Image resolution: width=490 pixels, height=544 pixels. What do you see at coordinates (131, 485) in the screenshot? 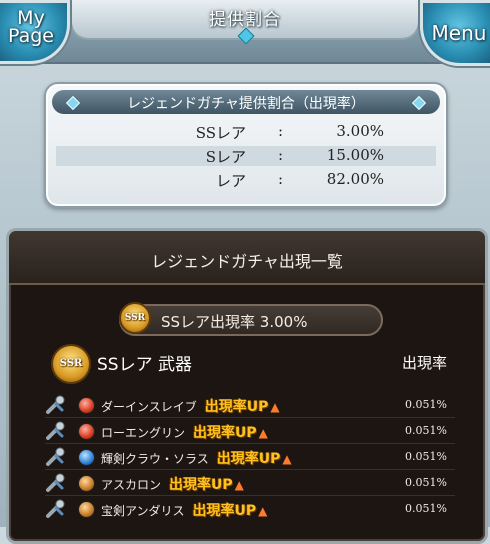
I see `item-name-text: アスカロン` at bounding box center [131, 485].